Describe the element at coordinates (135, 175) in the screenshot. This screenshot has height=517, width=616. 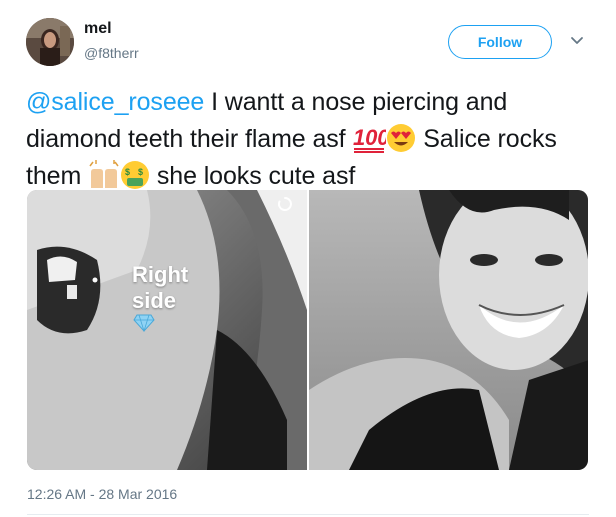
I see `money-mouth-emoji: $ $` at that location.